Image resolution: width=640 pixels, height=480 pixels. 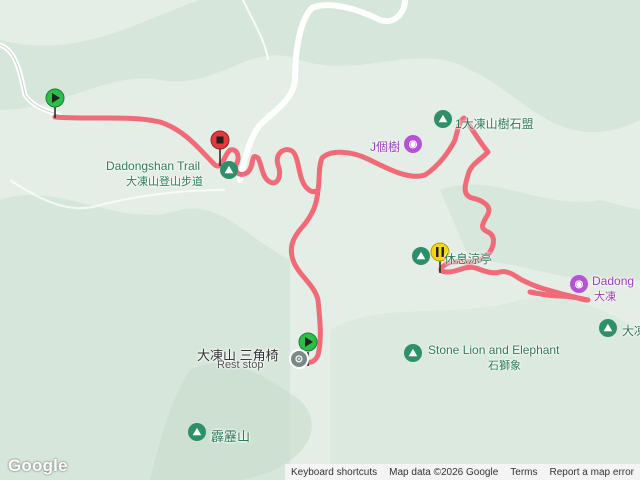 I want to click on dadongshan-trail-zh-label: 大凍山登山步道, so click(x=164, y=181).